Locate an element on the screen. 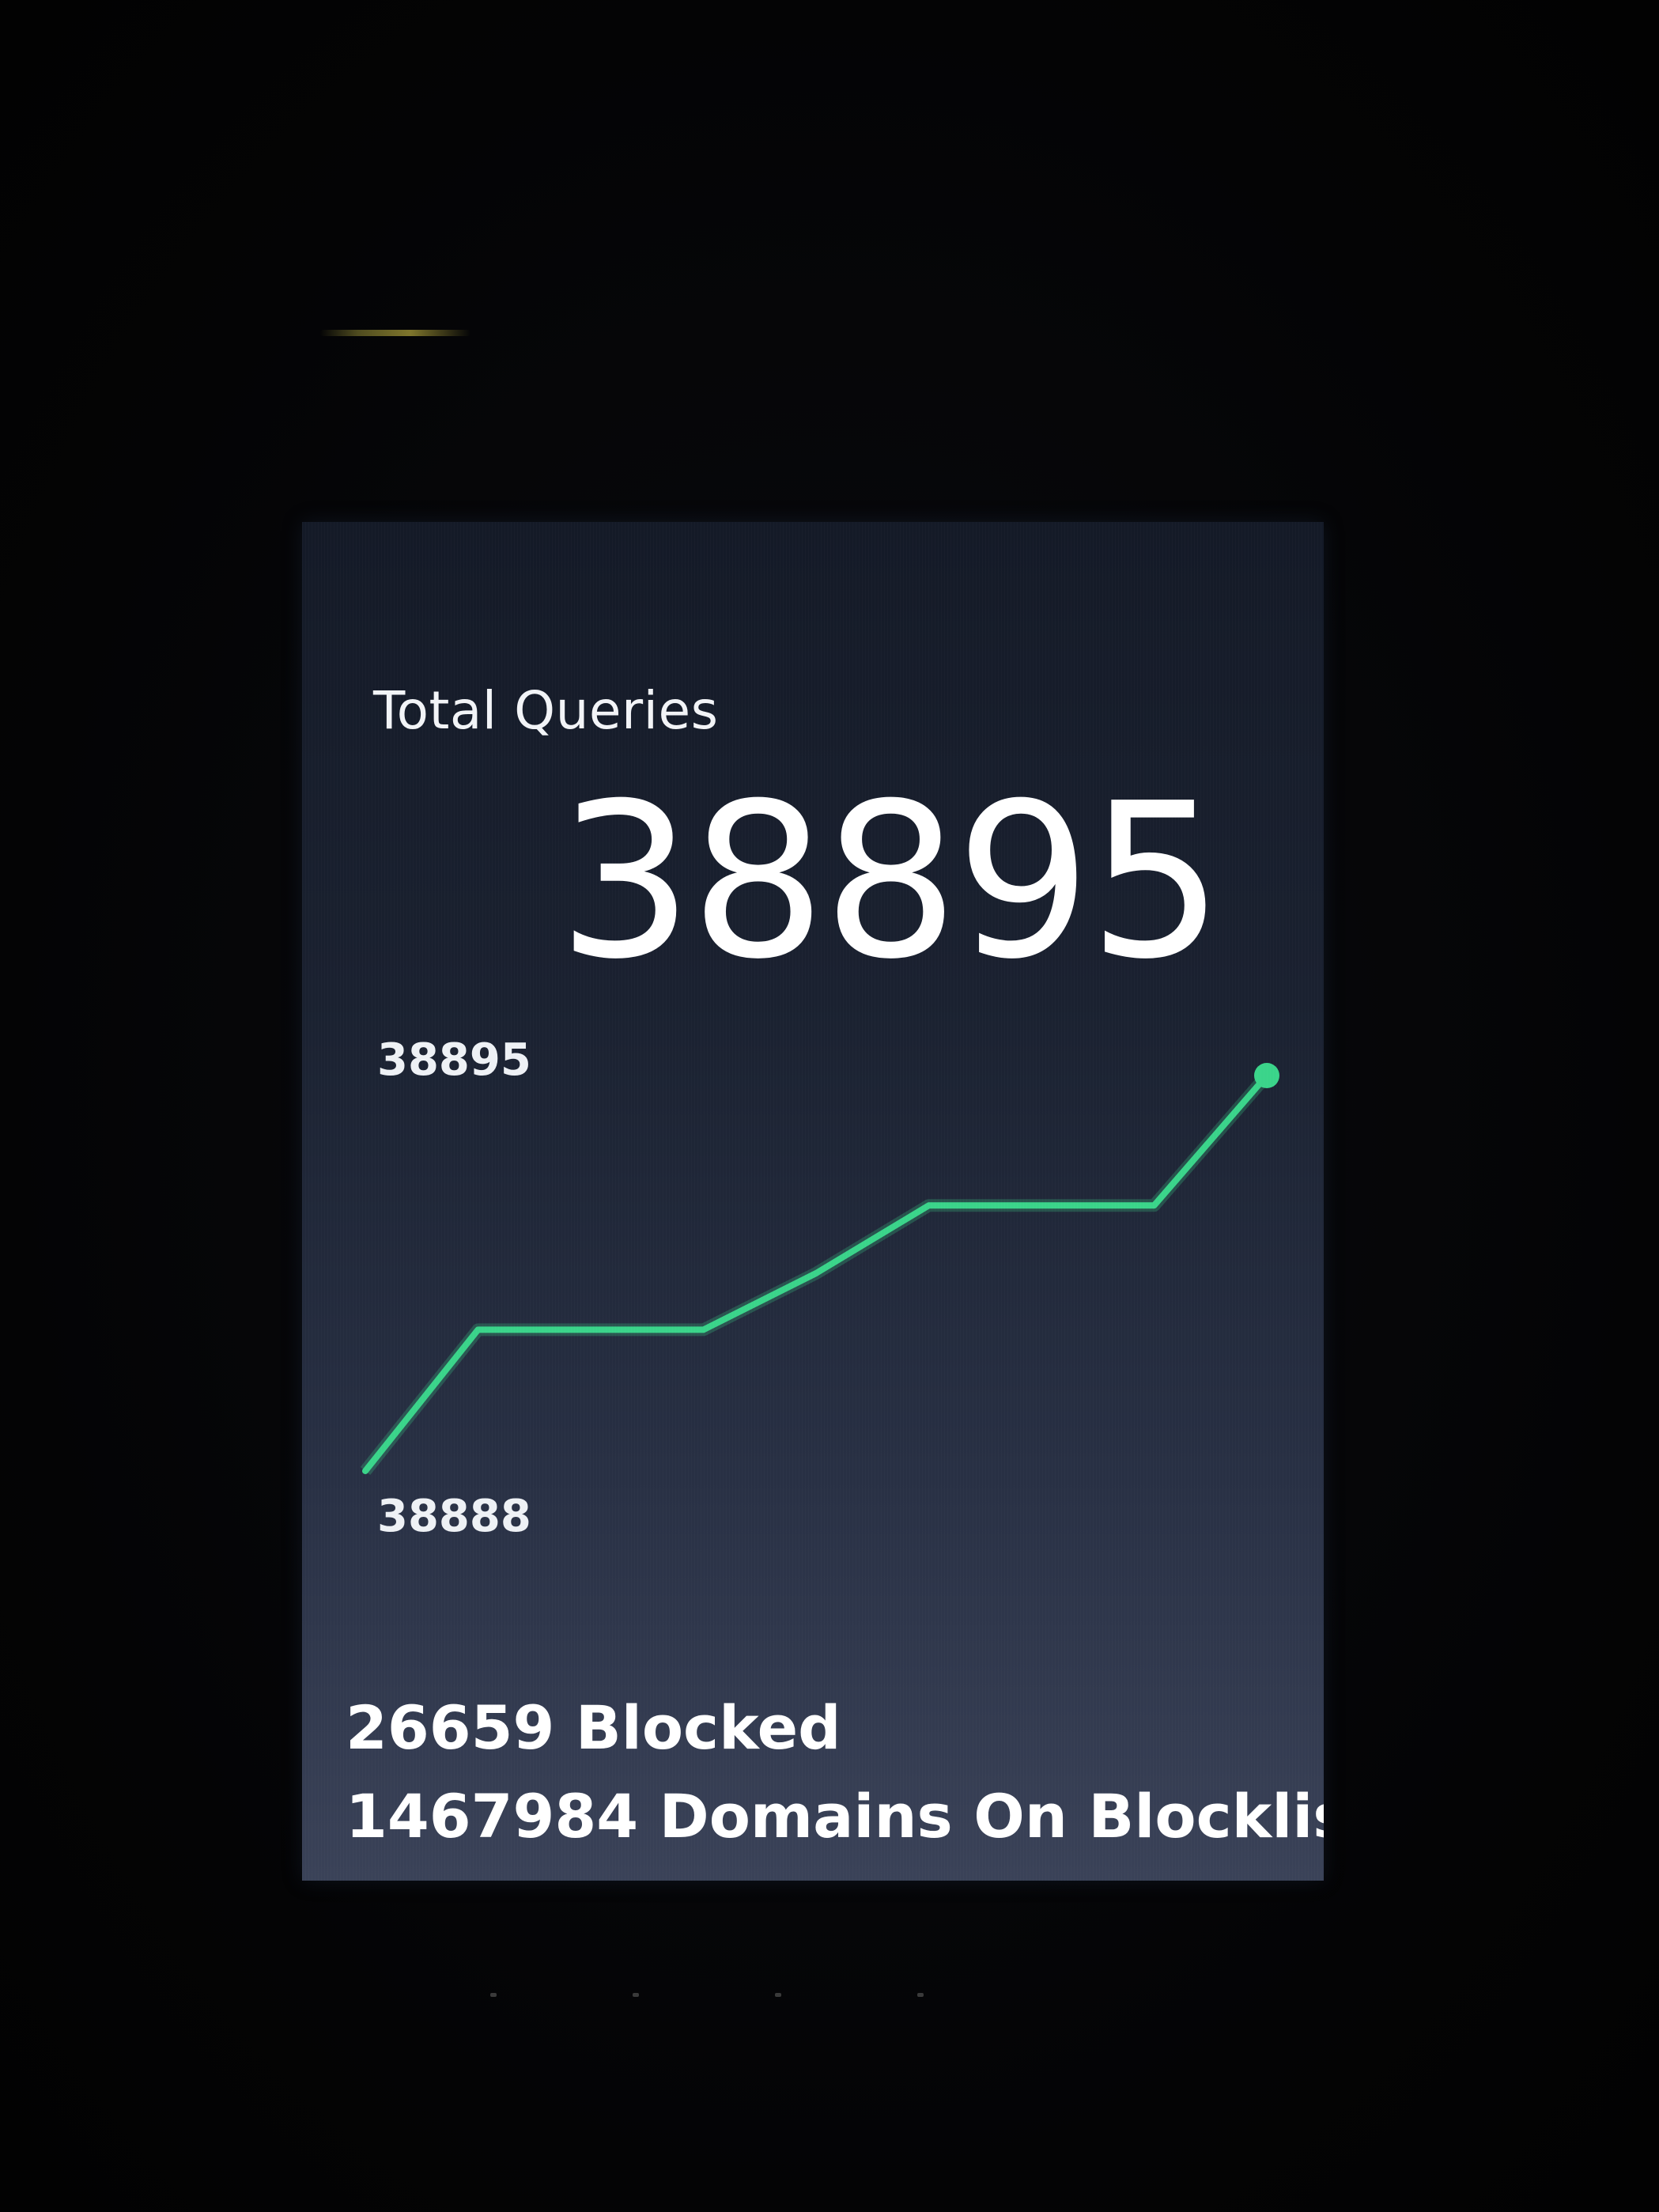  series-line is located at coordinates (816, 1273).